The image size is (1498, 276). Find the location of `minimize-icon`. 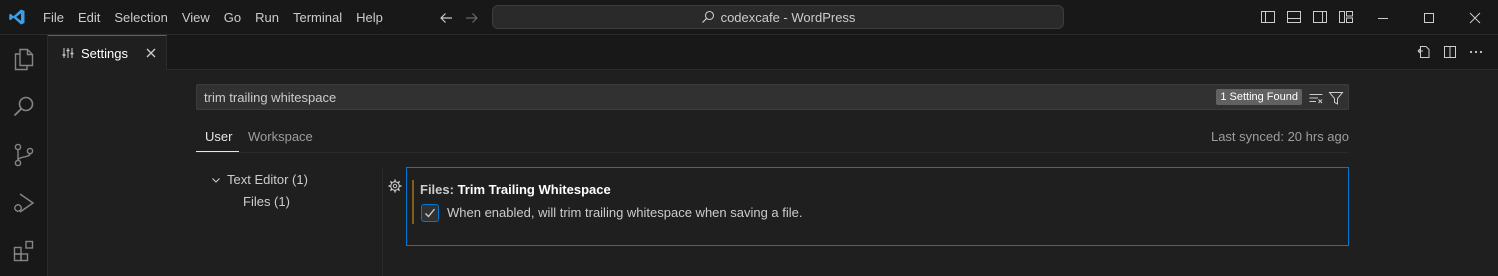

minimize-icon is located at coordinates (1383, 17).